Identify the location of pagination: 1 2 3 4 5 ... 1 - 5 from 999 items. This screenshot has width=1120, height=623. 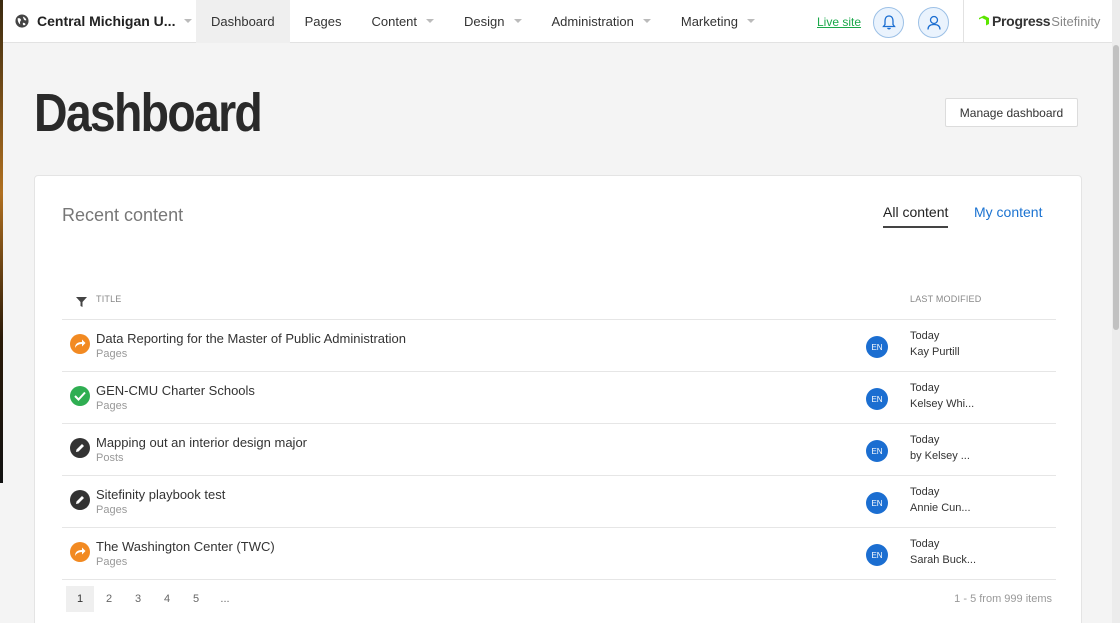
(559, 596).